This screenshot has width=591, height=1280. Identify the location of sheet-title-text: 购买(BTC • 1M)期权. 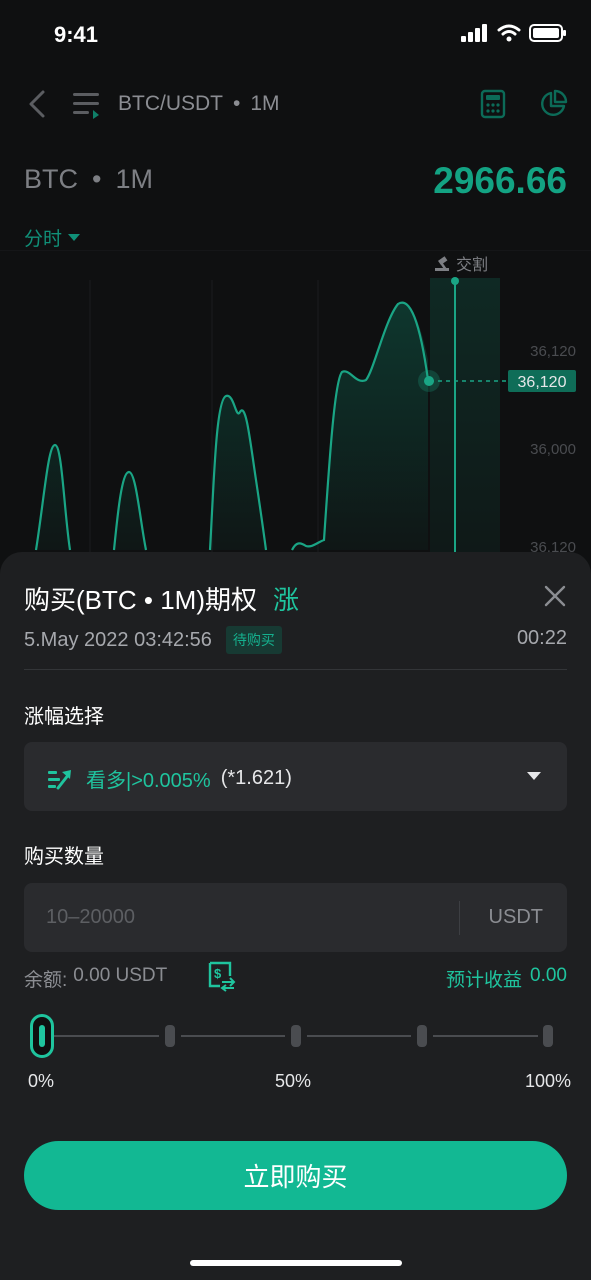
(140, 600).